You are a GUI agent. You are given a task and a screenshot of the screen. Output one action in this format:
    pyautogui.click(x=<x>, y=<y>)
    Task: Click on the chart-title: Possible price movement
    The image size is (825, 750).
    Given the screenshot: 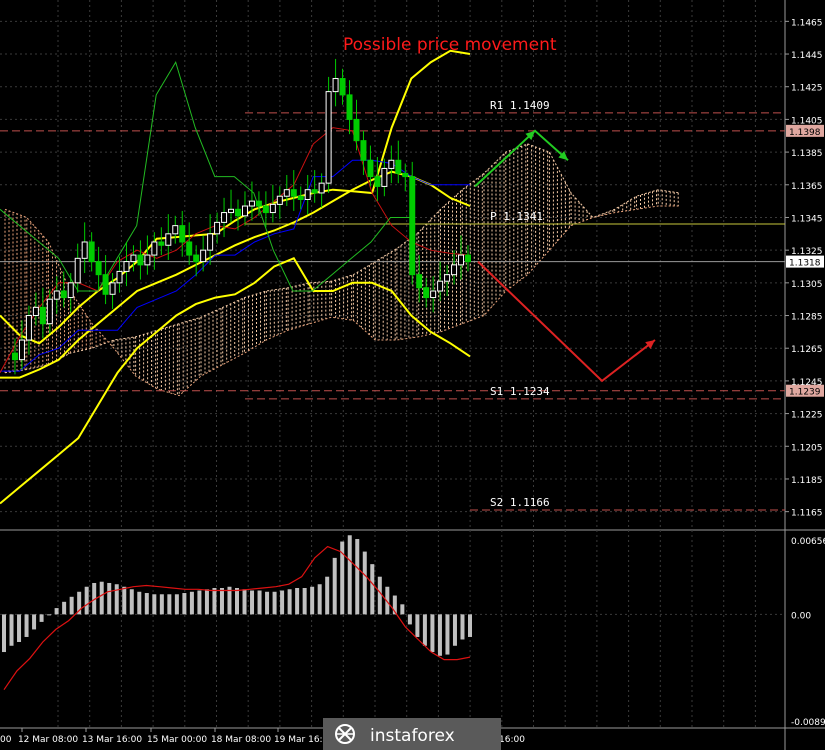 What is the action you would take?
    pyautogui.click(x=450, y=45)
    